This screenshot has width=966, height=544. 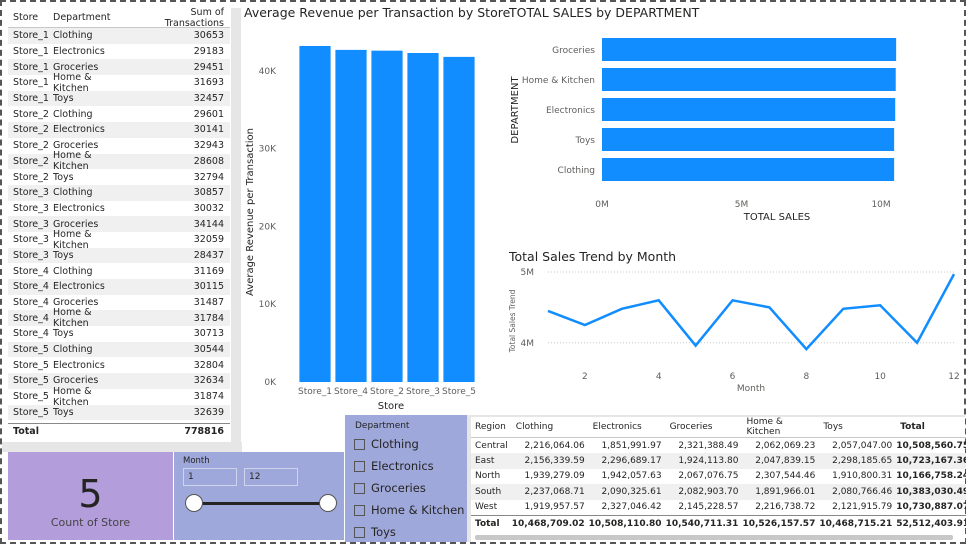 I want to click on matrix-cell: 2,307,544.46, so click(x=785, y=476).